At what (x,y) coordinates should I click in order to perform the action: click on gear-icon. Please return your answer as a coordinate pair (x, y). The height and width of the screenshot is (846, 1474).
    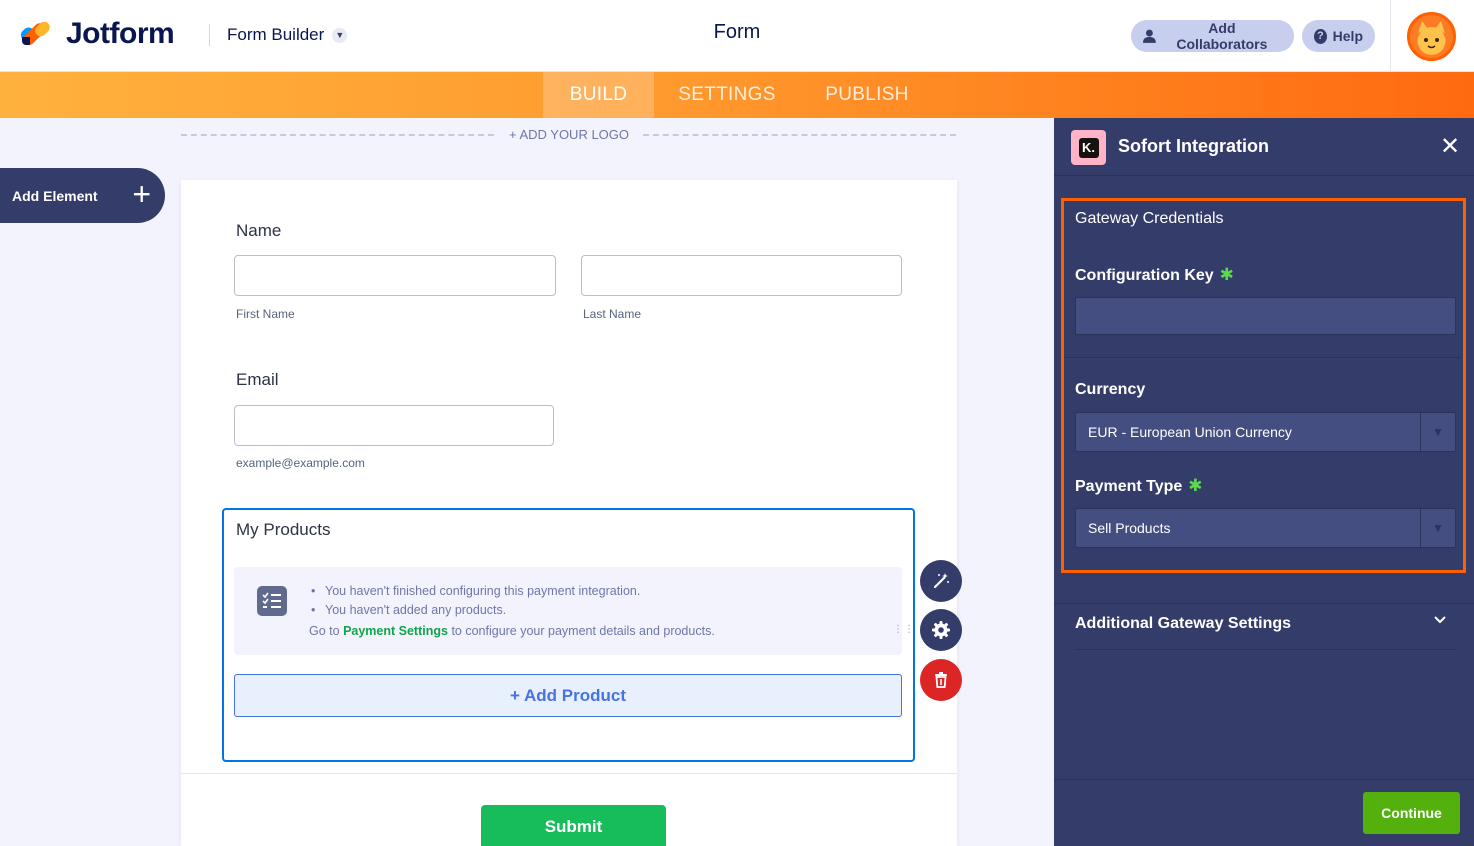
    Looking at the image, I should click on (941, 630).